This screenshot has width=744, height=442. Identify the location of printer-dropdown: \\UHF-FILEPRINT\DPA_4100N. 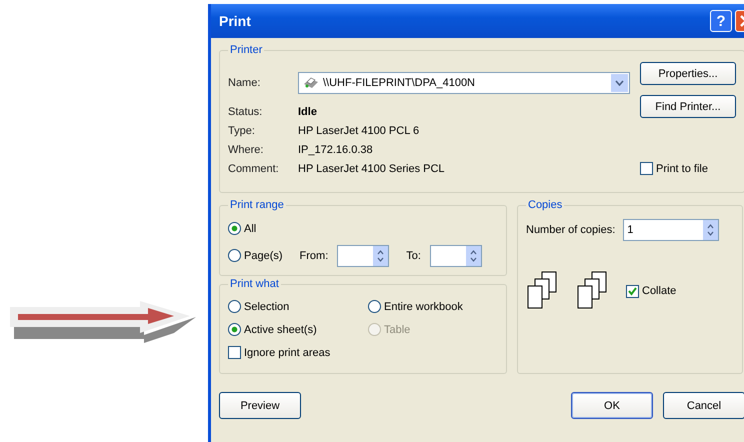
(464, 83).